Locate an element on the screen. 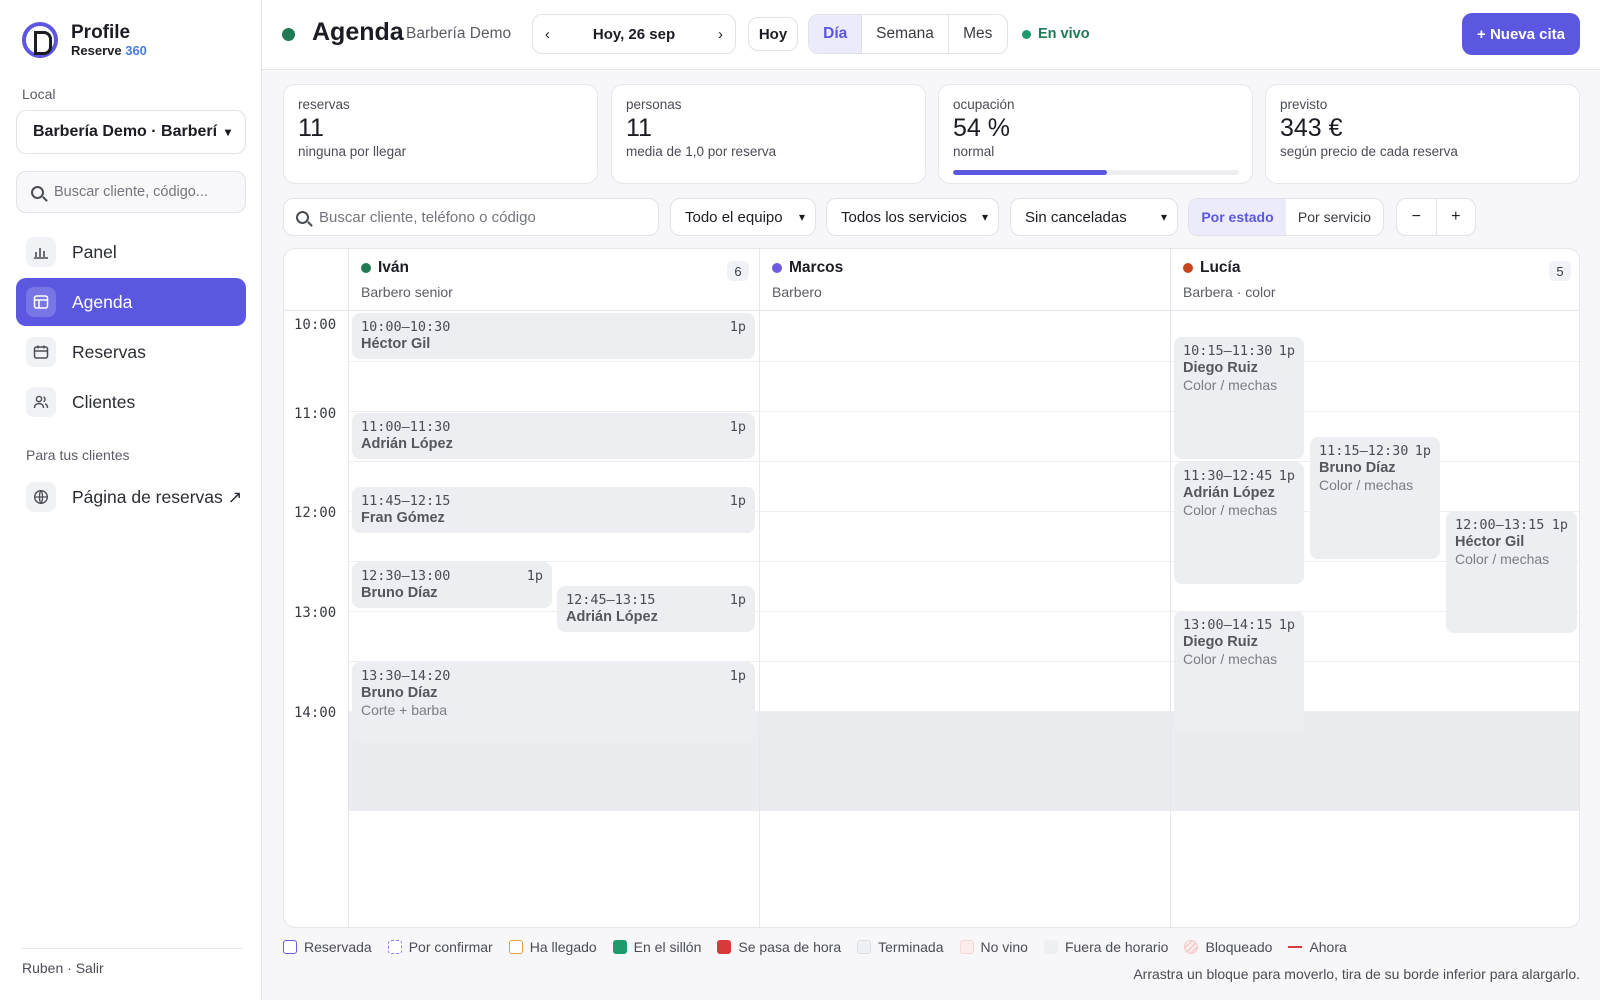 This screenshot has height=1000, width=1600. stat-label: reservas is located at coordinates (324, 104).